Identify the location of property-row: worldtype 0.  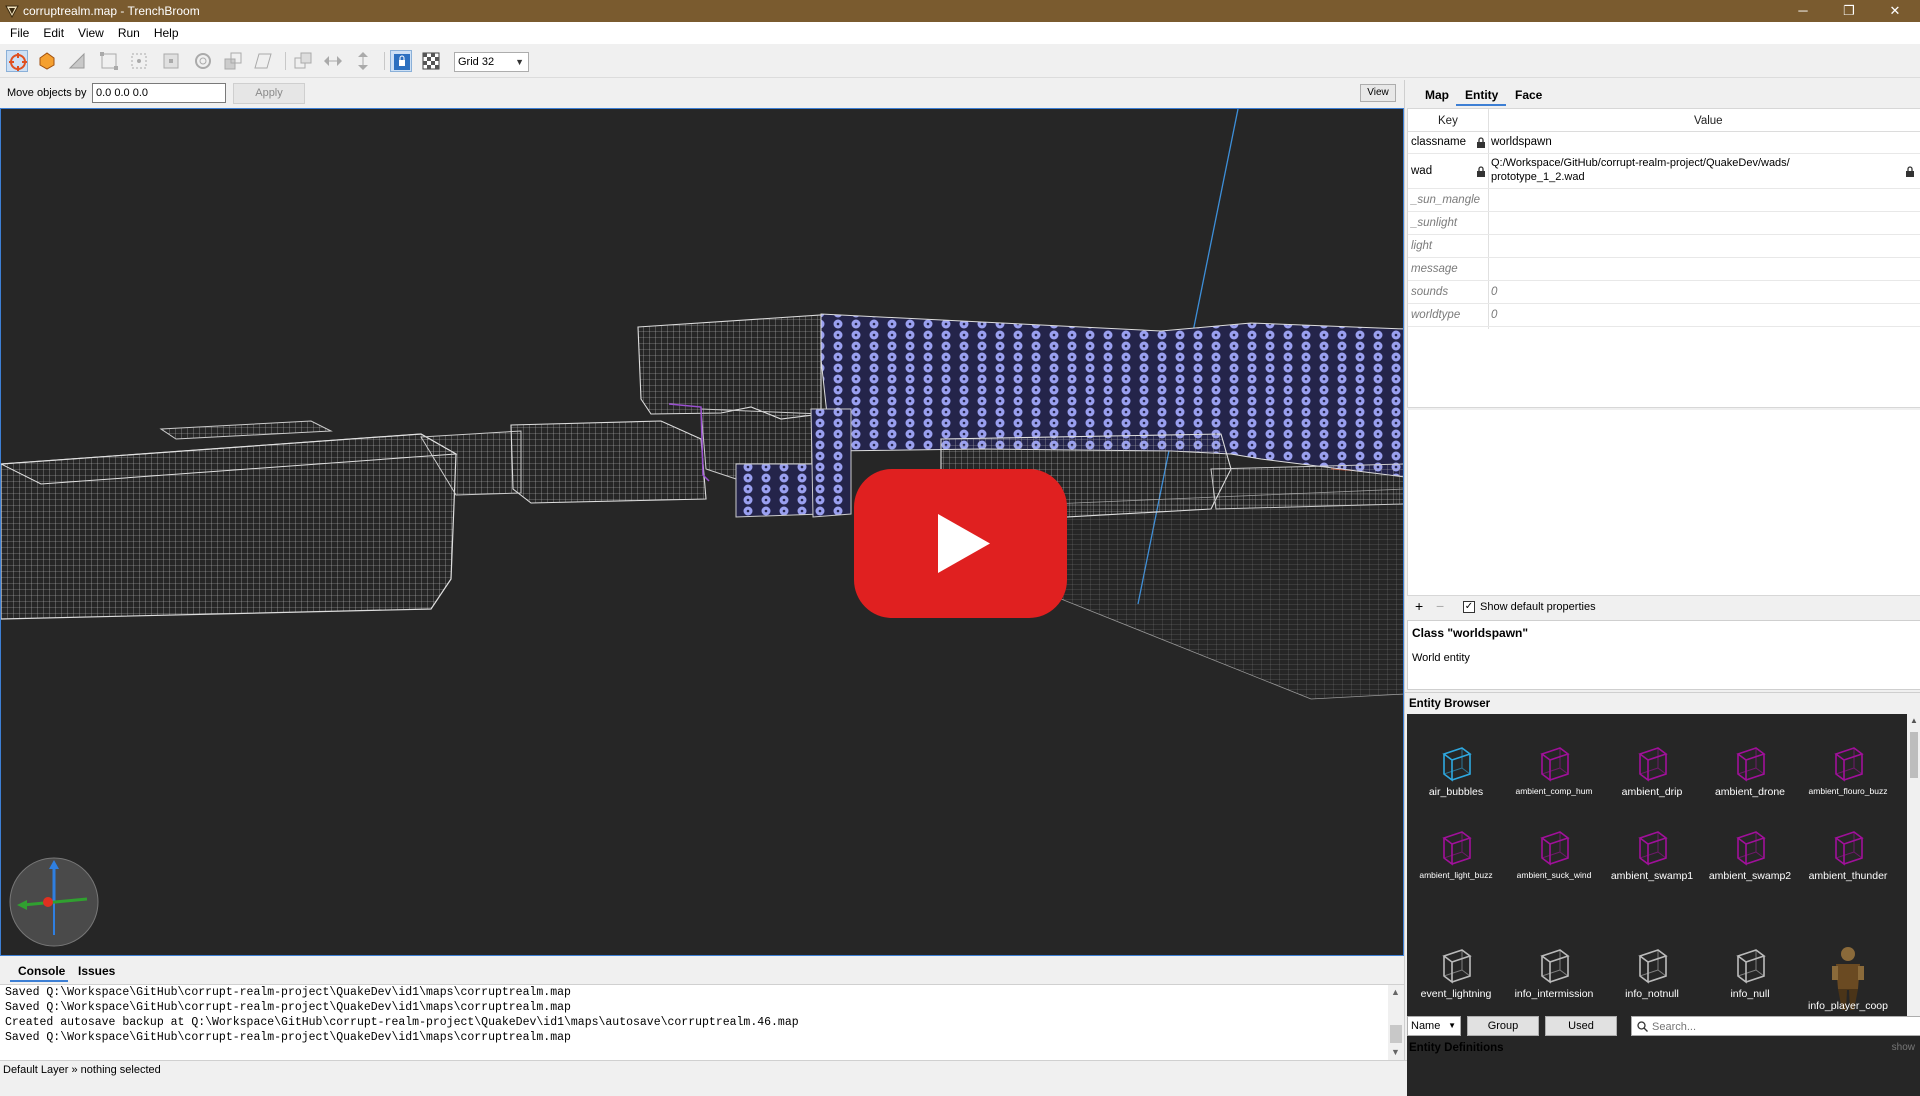
(1664, 315).